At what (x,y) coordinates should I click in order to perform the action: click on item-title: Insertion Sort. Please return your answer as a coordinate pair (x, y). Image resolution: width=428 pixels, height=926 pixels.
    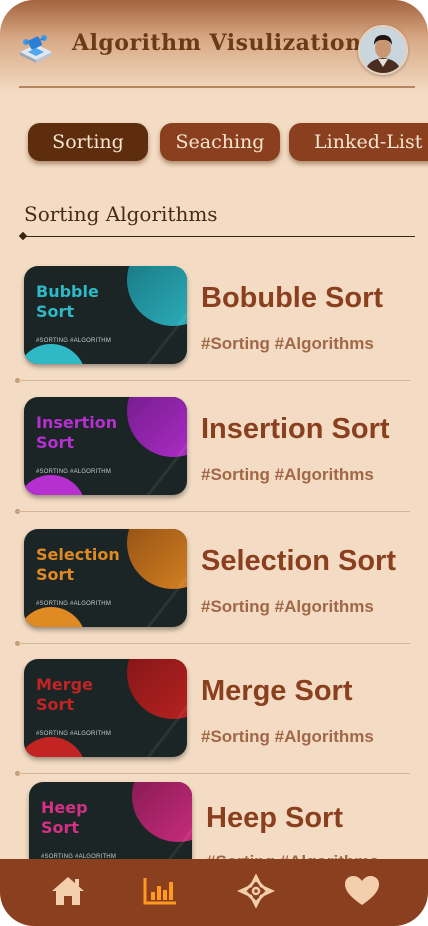
    Looking at the image, I should click on (295, 429).